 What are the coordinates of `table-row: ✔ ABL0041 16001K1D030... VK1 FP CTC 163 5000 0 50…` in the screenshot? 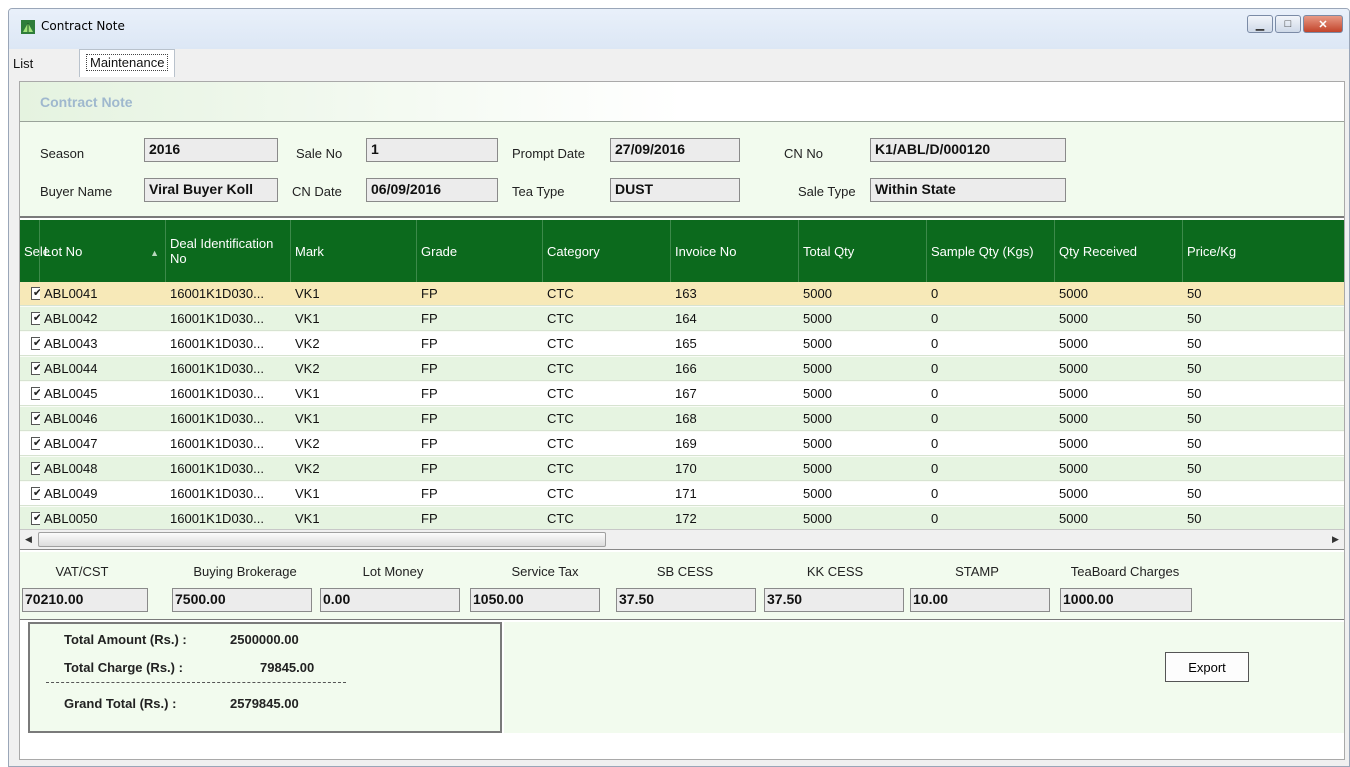 It's located at (682, 294).